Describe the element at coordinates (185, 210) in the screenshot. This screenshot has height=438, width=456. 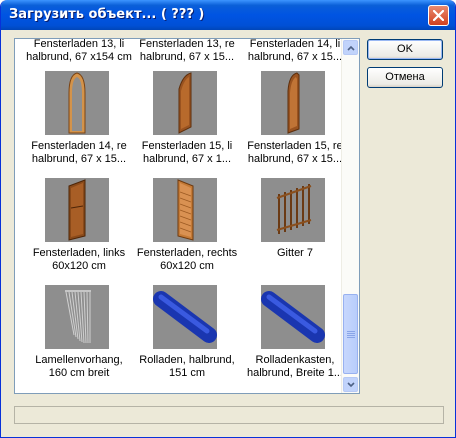
I see `shutter-right-icon` at that location.